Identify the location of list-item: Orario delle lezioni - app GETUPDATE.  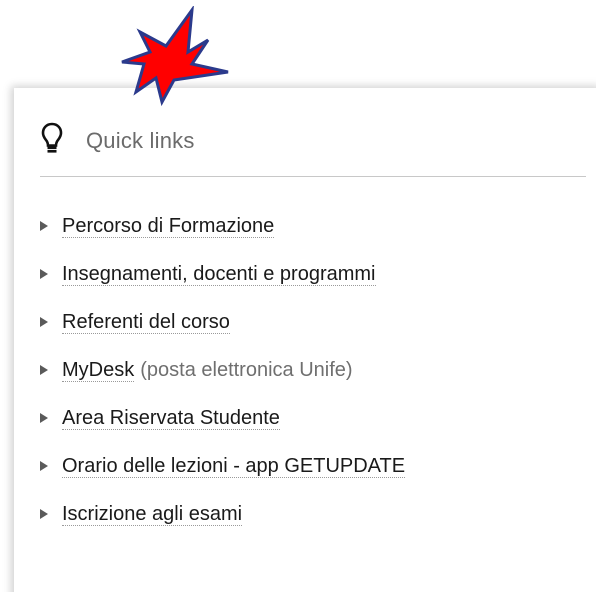
(223, 466).